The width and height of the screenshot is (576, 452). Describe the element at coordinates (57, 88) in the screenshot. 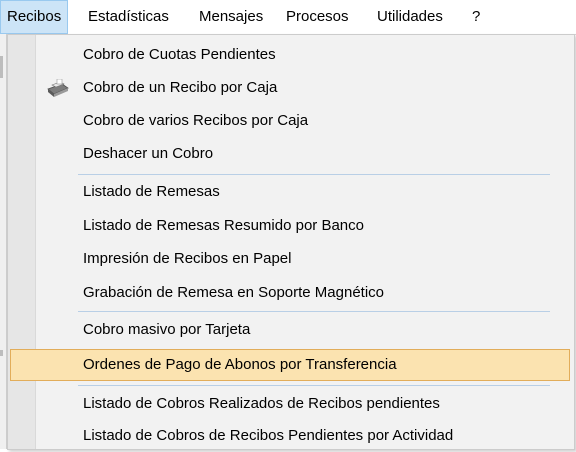

I see `cash-register-icon` at that location.